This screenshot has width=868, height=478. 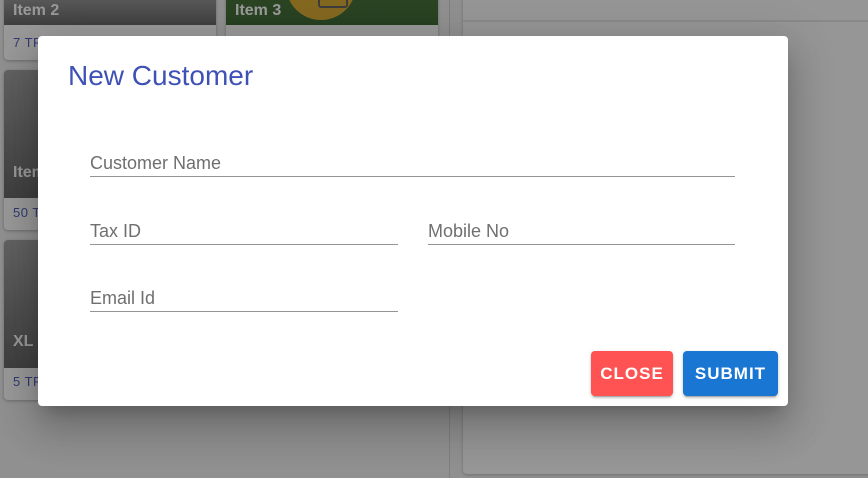 I want to click on customer-name-field, so click(x=412, y=163).